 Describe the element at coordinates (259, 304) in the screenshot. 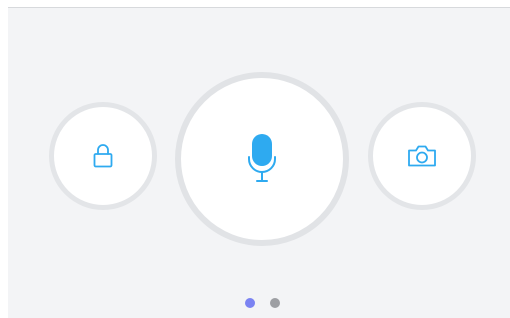

I see `page-indicator` at that location.